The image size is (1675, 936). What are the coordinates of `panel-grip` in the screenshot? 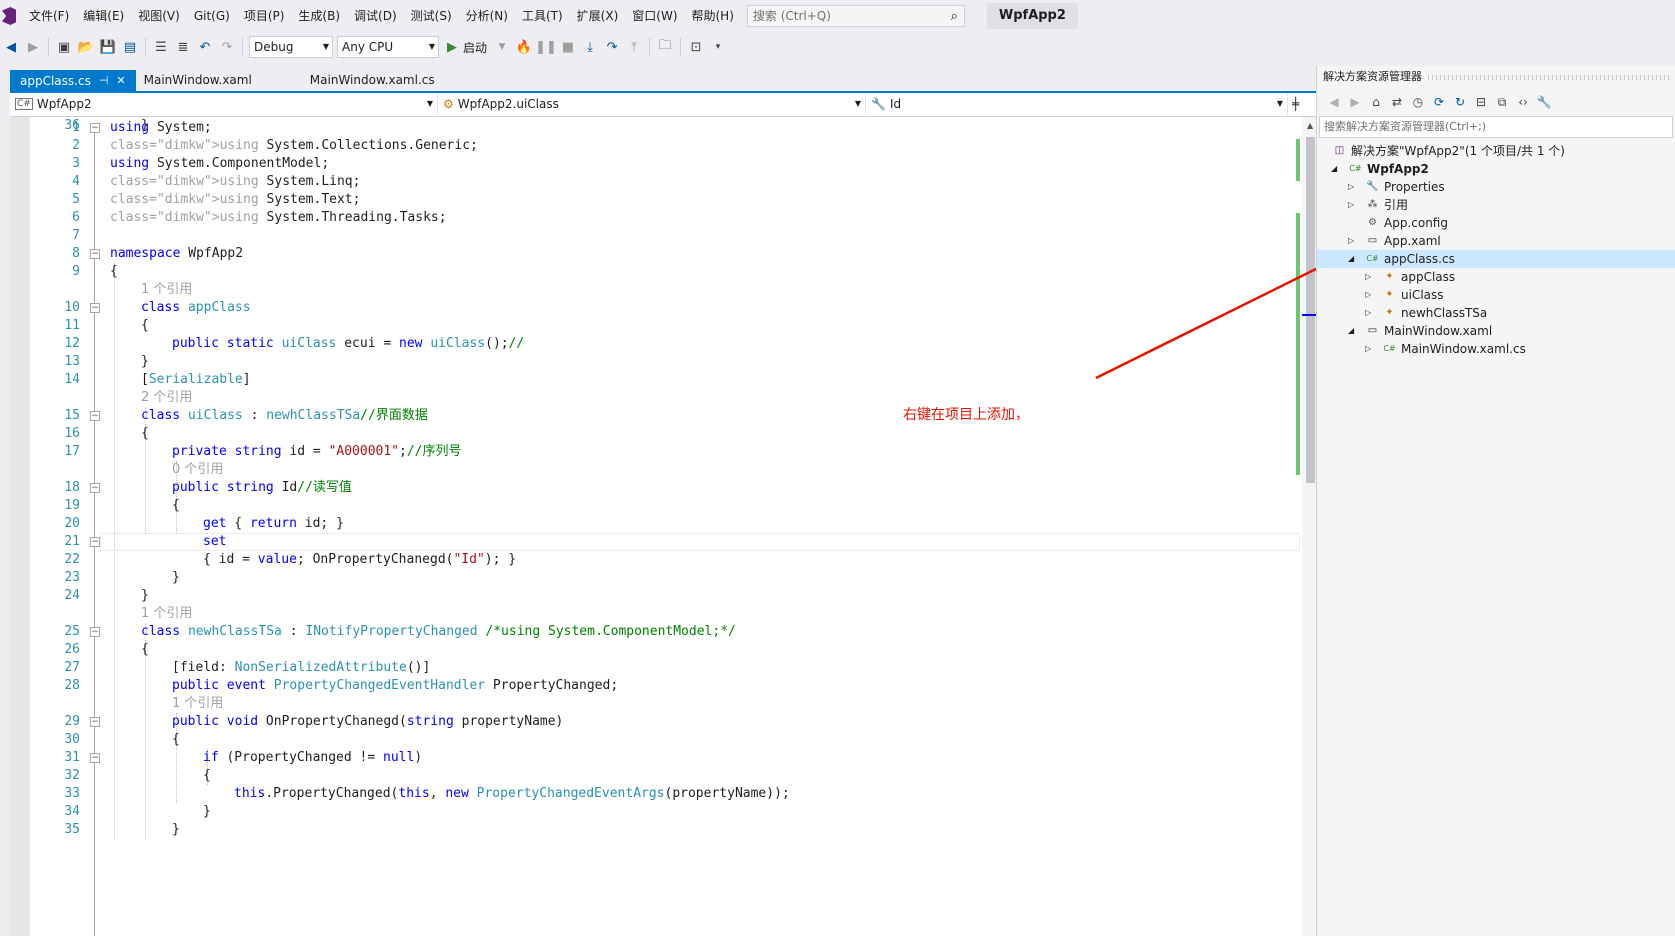 It's located at (1548, 77).